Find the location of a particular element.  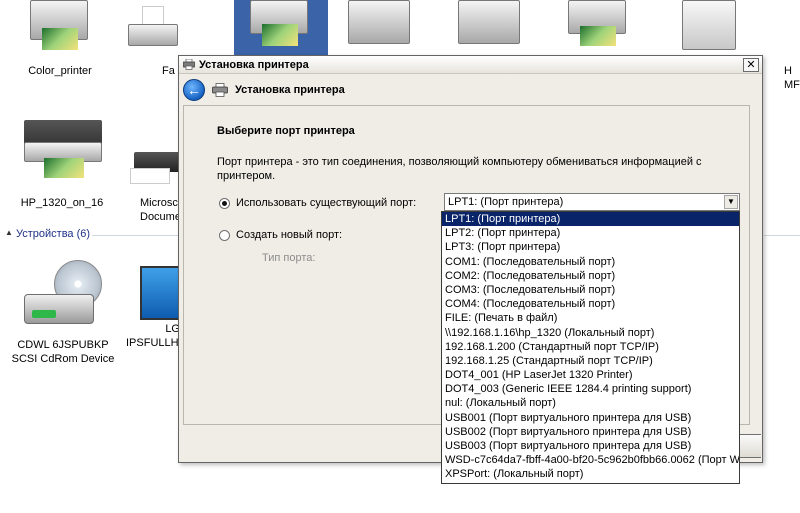

dropdown-option: 192.168.1.25 (Стандартный порт TCP/IP) is located at coordinates (590, 361).